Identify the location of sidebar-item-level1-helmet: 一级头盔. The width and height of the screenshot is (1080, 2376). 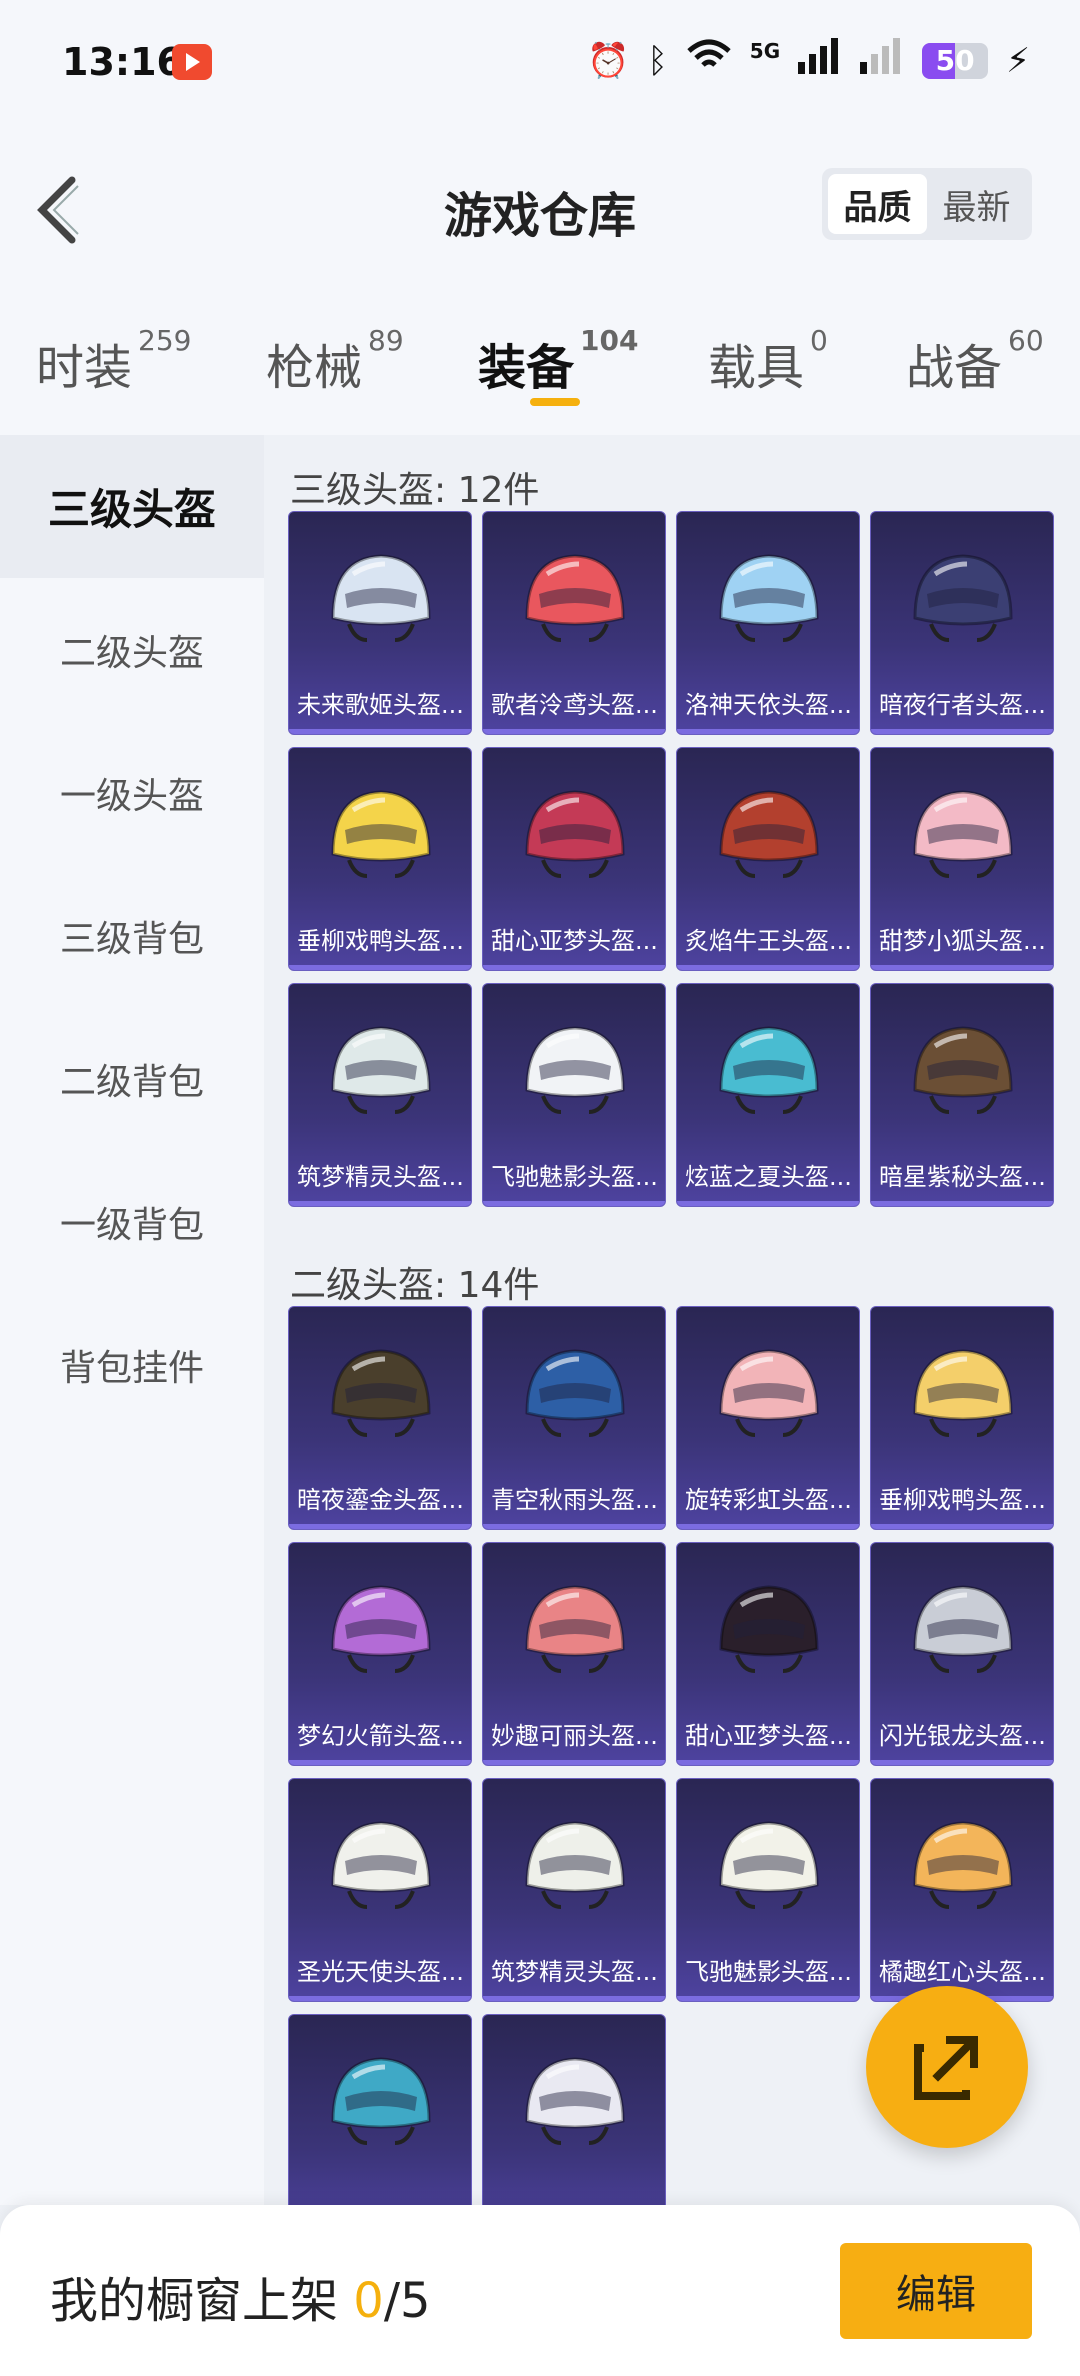
(132, 792).